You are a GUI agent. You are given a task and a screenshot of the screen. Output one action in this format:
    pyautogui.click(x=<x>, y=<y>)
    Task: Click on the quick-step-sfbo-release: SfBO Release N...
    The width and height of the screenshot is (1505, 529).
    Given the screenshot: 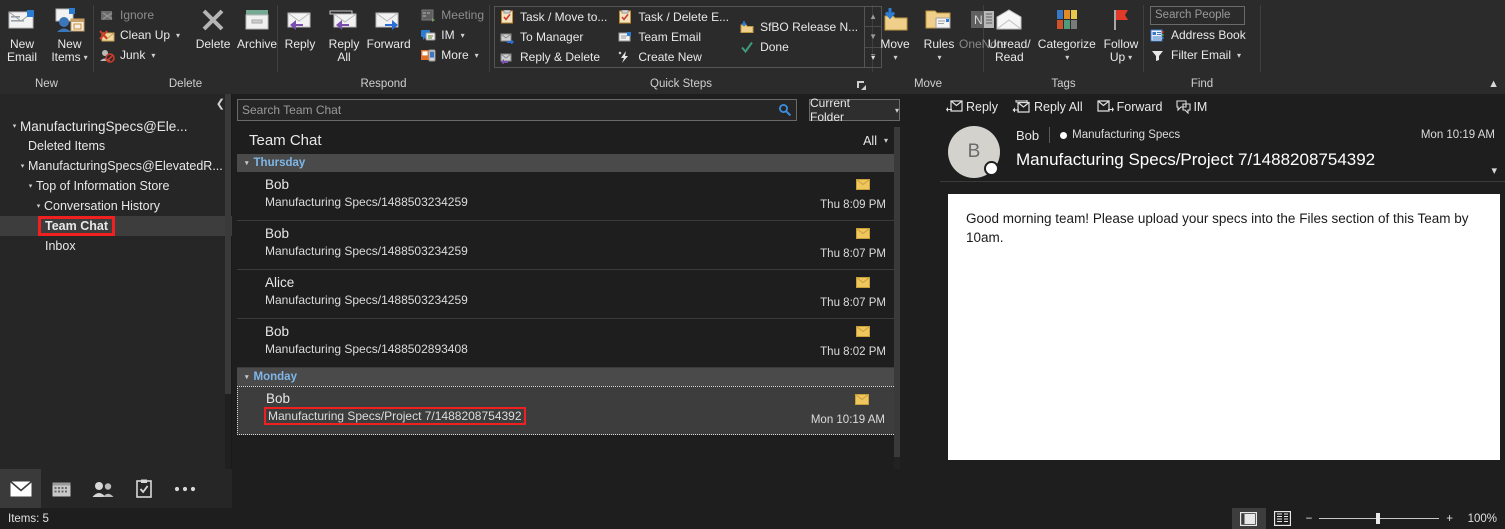 What is the action you would take?
    pyautogui.click(x=799, y=27)
    